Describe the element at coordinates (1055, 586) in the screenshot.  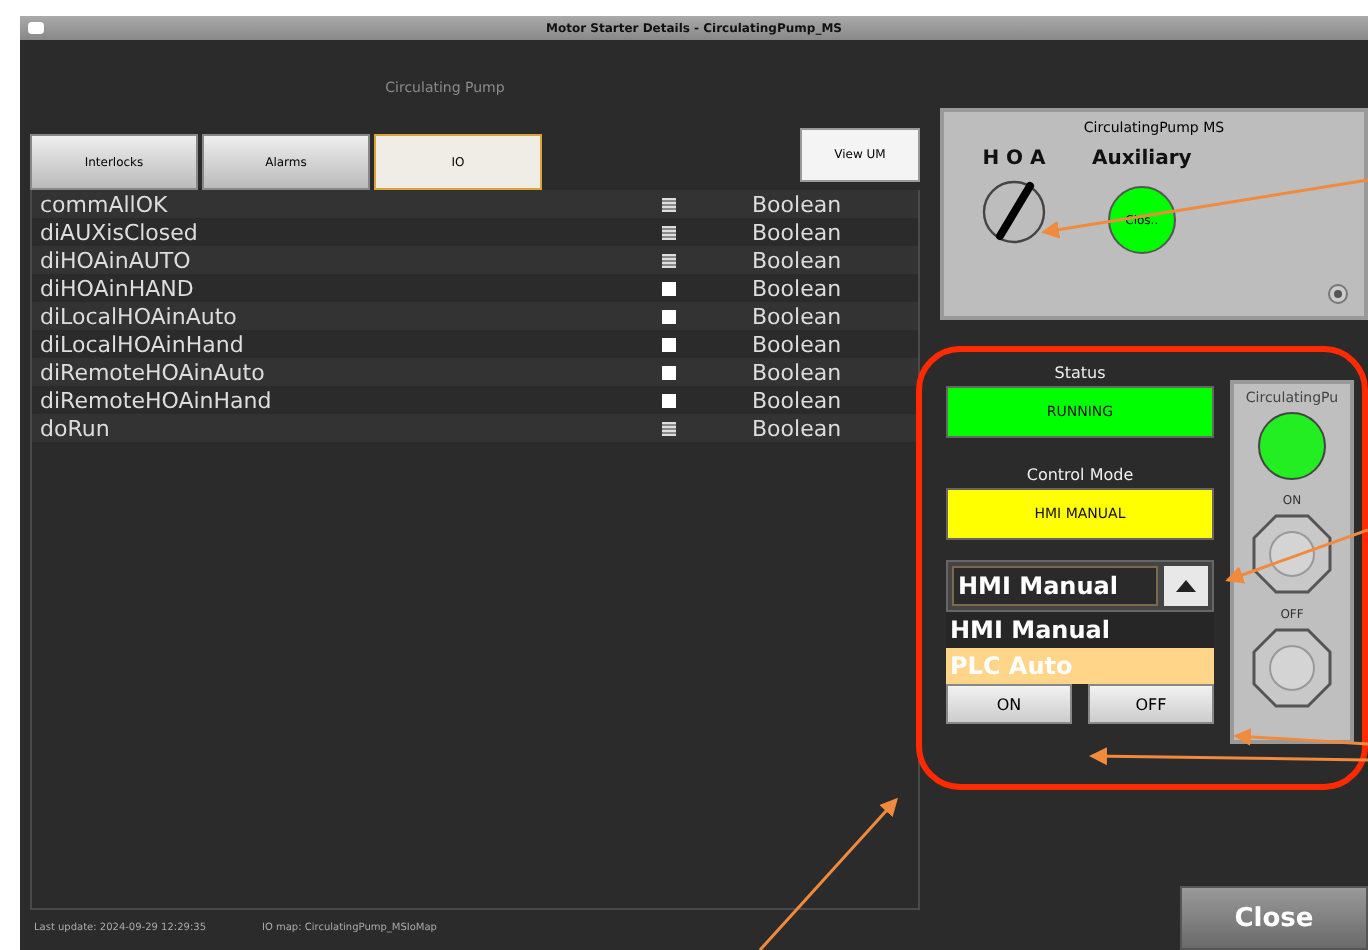
I see `mode-dropdown: HMI Manual` at that location.